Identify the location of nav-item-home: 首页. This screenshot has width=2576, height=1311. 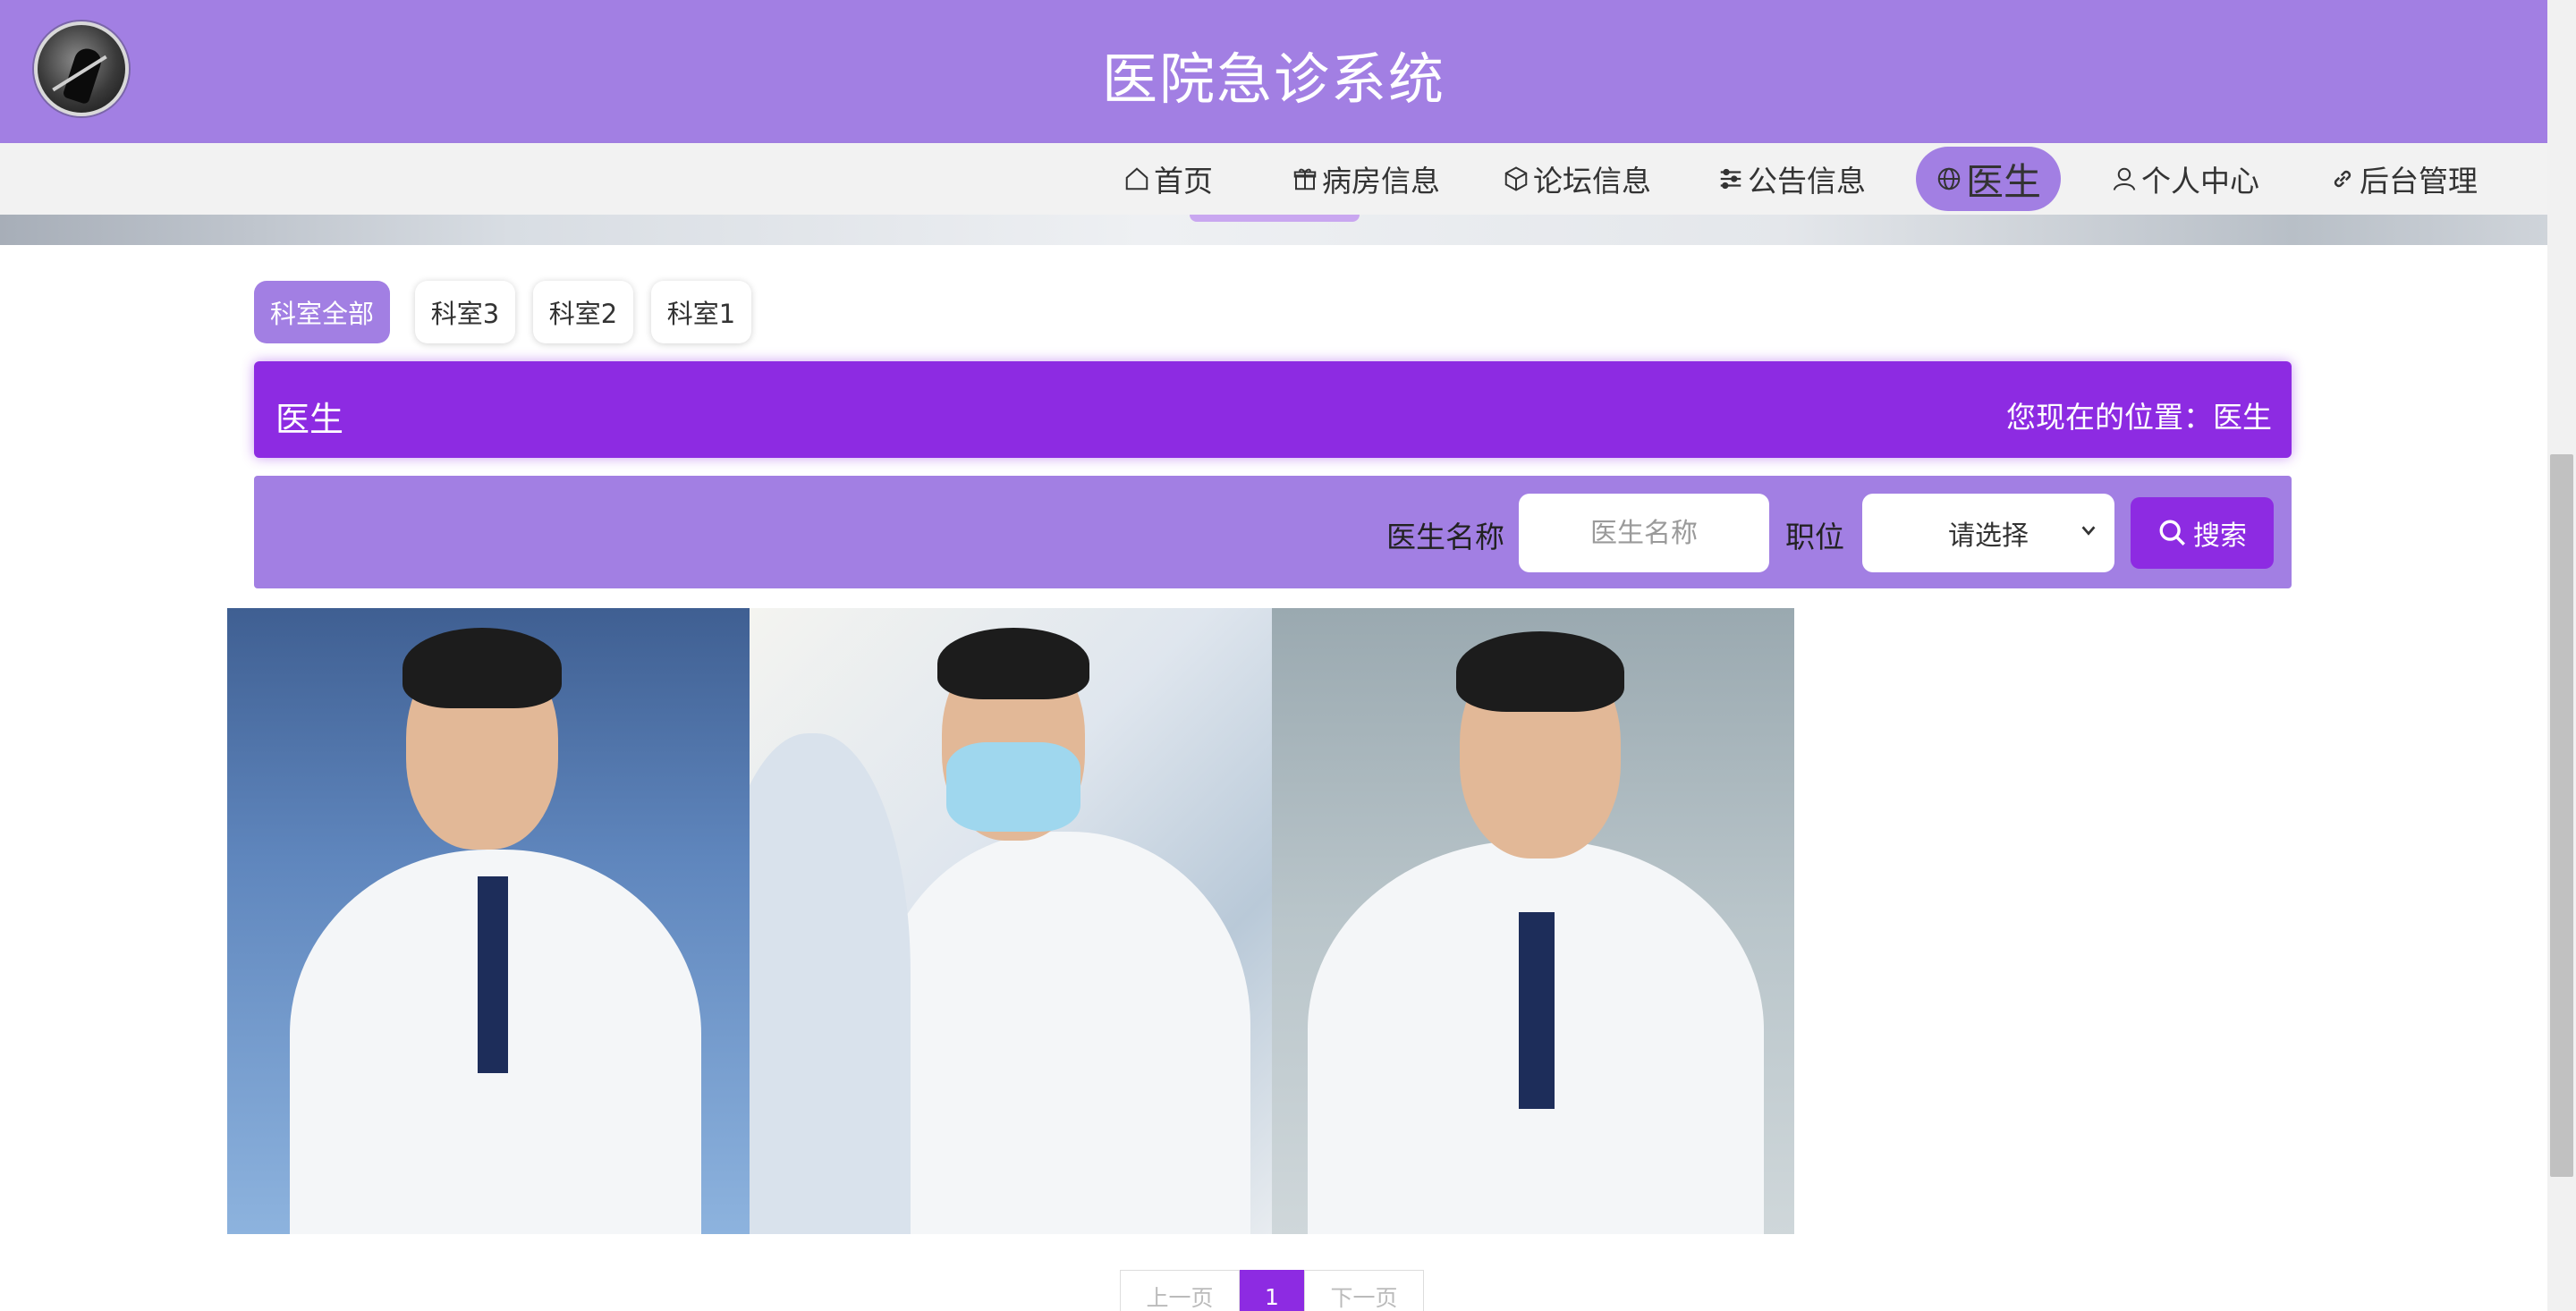
(1168, 179).